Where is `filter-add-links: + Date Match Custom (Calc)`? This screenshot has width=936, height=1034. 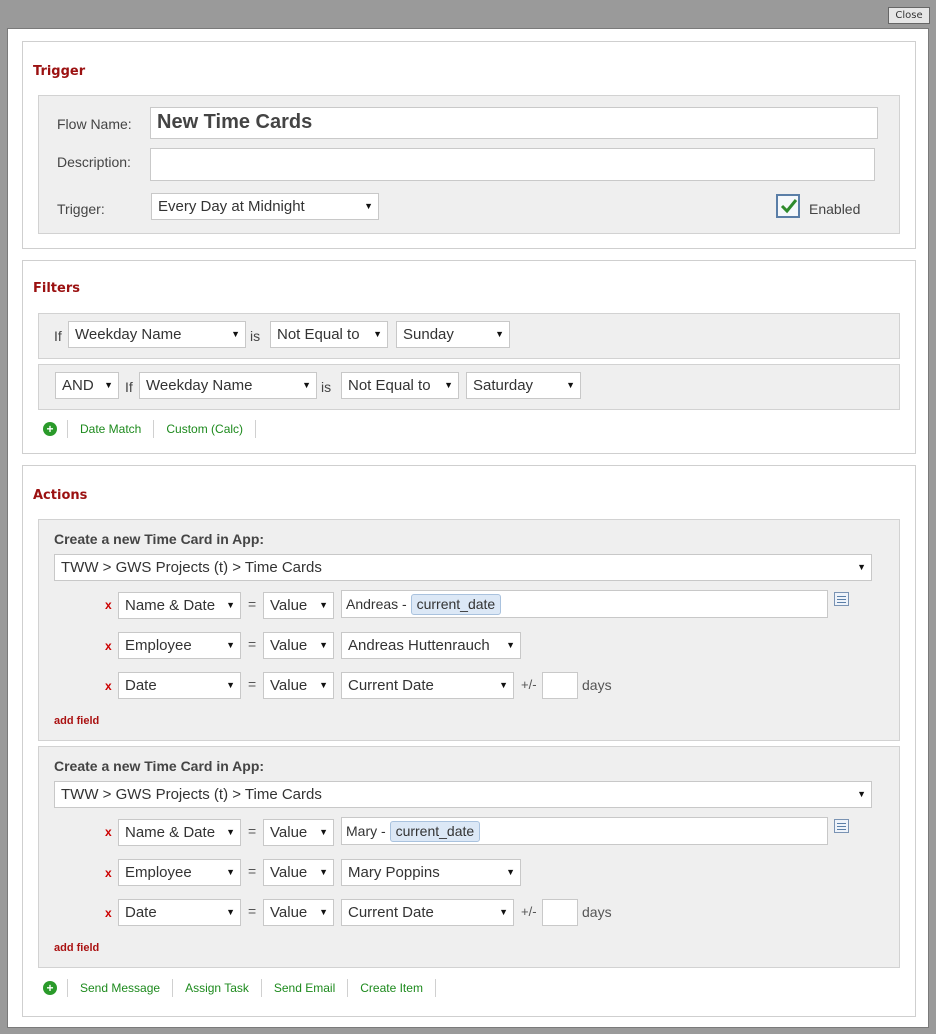 filter-add-links: + Date Match Custom (Calc) is located at coordinates (150, 429).